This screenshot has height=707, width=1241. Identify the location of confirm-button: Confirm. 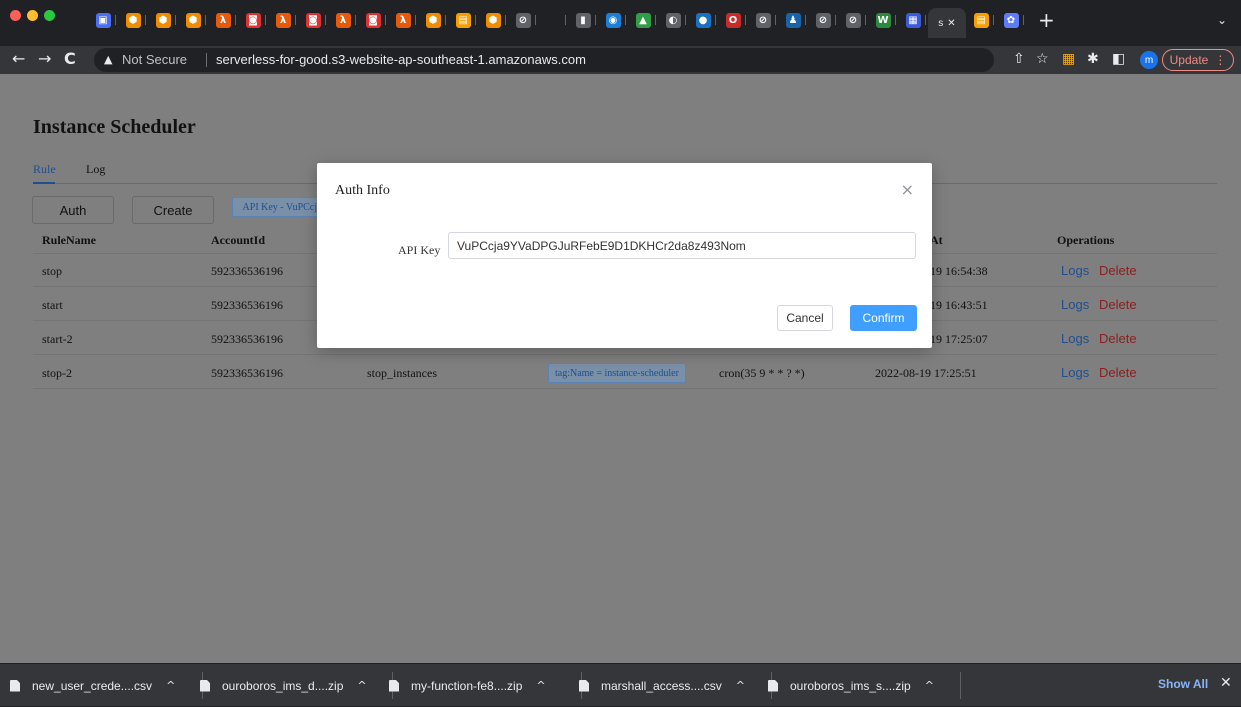
(883, 318).